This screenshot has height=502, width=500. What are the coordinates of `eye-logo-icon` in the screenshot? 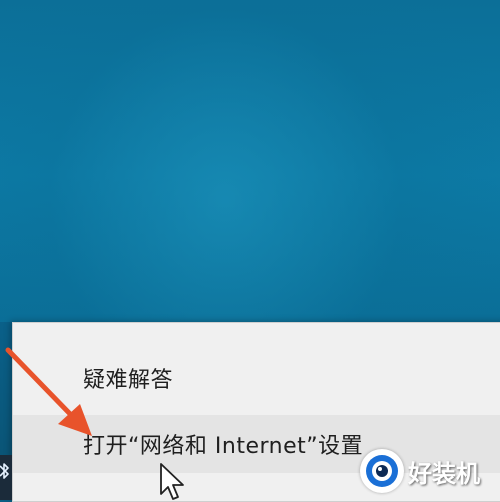 It's located at (382, 471).